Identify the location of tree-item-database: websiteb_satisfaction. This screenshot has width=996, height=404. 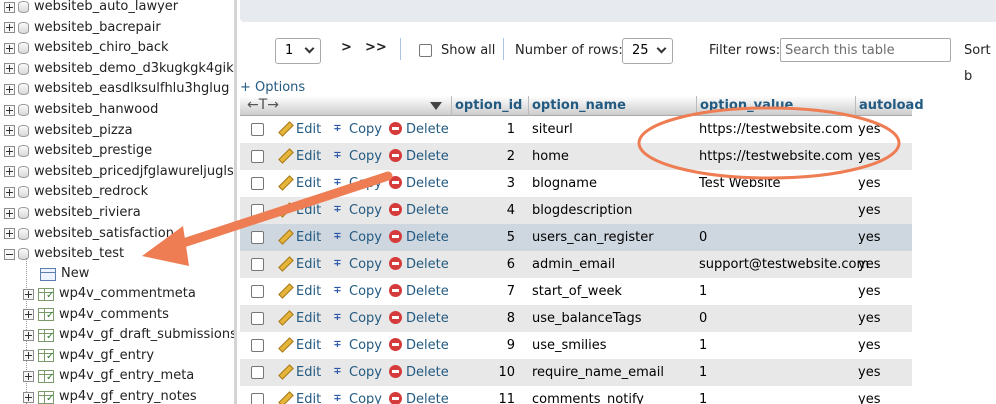
(87, 234).